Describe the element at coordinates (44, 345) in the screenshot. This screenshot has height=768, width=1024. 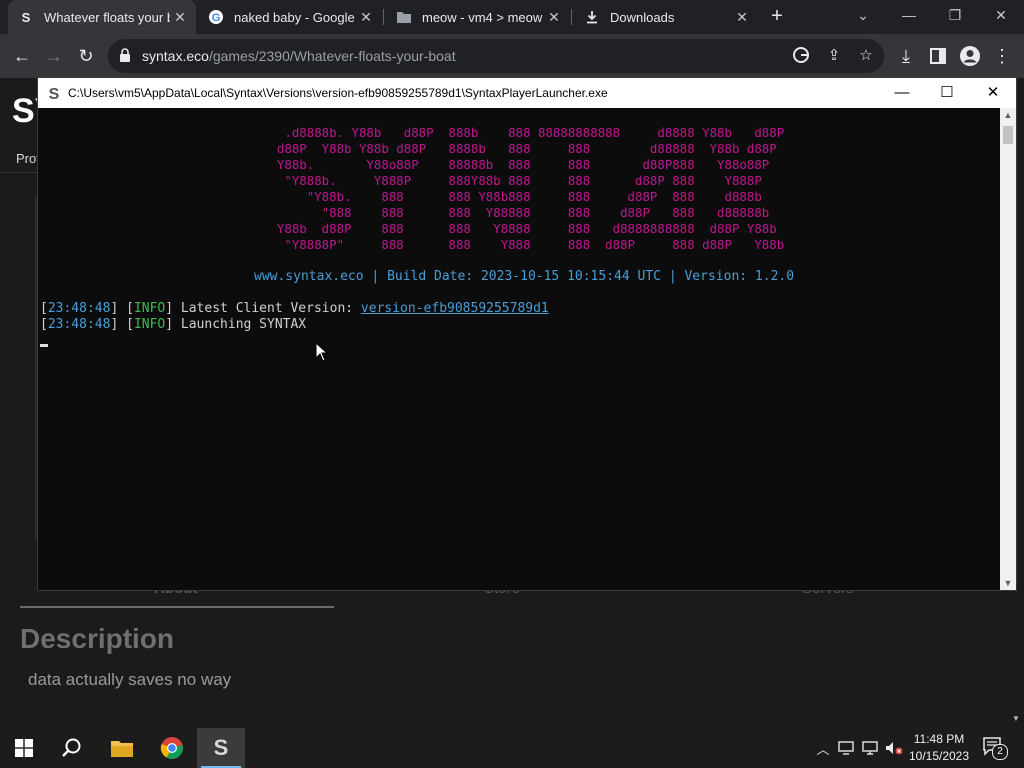
I see `text-cursor` at that location.